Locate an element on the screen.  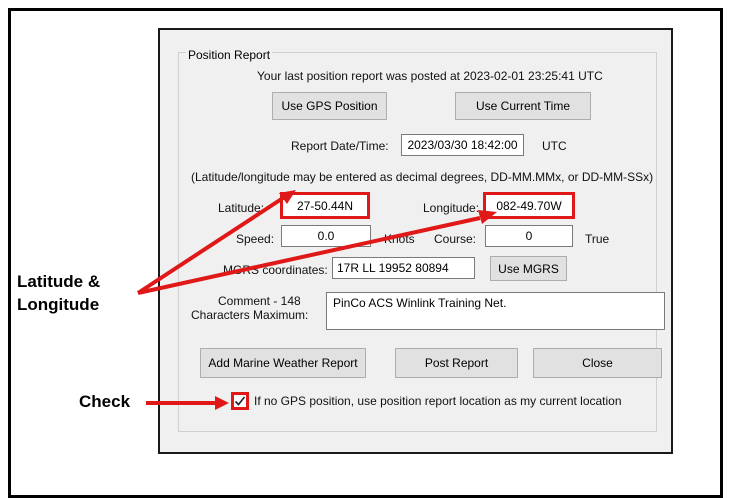
use-current-time-button: Use Current Time is located at coordinates (523, 106).